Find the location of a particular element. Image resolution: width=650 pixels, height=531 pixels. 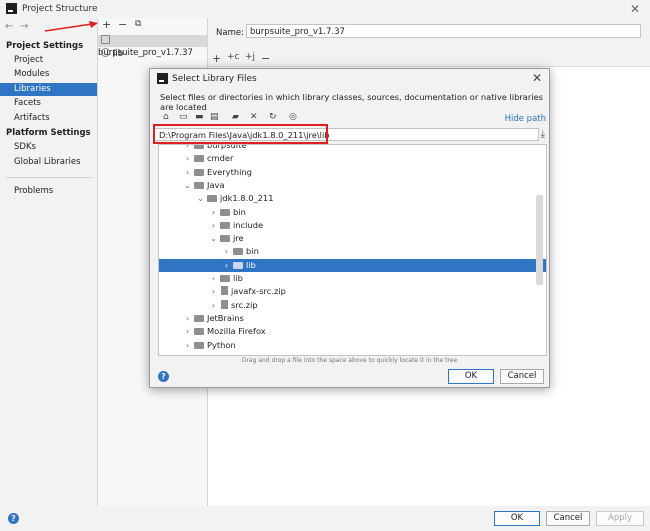

tree-row: › JetBrains is located at coordinates (352, 318).